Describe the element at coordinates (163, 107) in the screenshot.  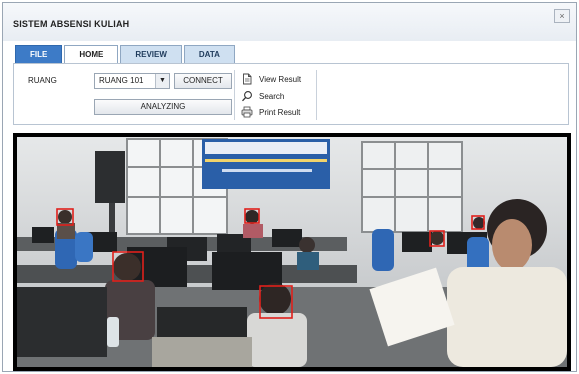
I see `analyzing-button: ANALYZING` at that location.